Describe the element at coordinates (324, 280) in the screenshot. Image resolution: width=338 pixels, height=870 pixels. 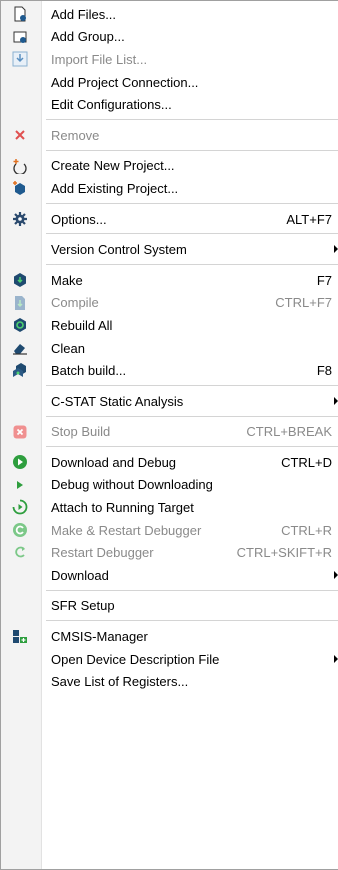
I see `shortcut-text: F7` at that location.